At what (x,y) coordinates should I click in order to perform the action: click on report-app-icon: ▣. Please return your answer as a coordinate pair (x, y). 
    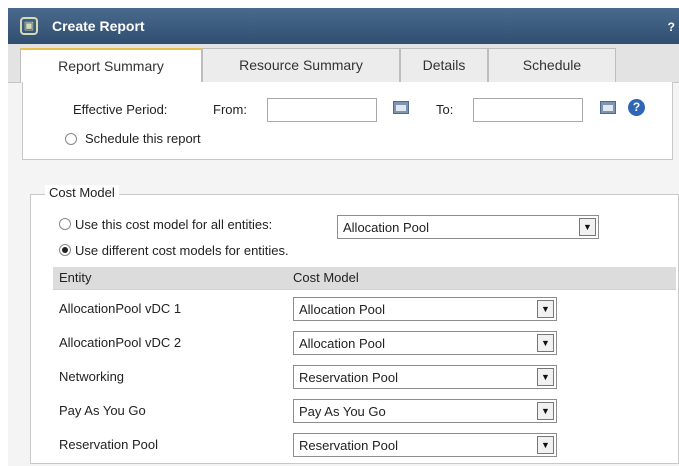
    Looking at the image, I should click on (29, 26).